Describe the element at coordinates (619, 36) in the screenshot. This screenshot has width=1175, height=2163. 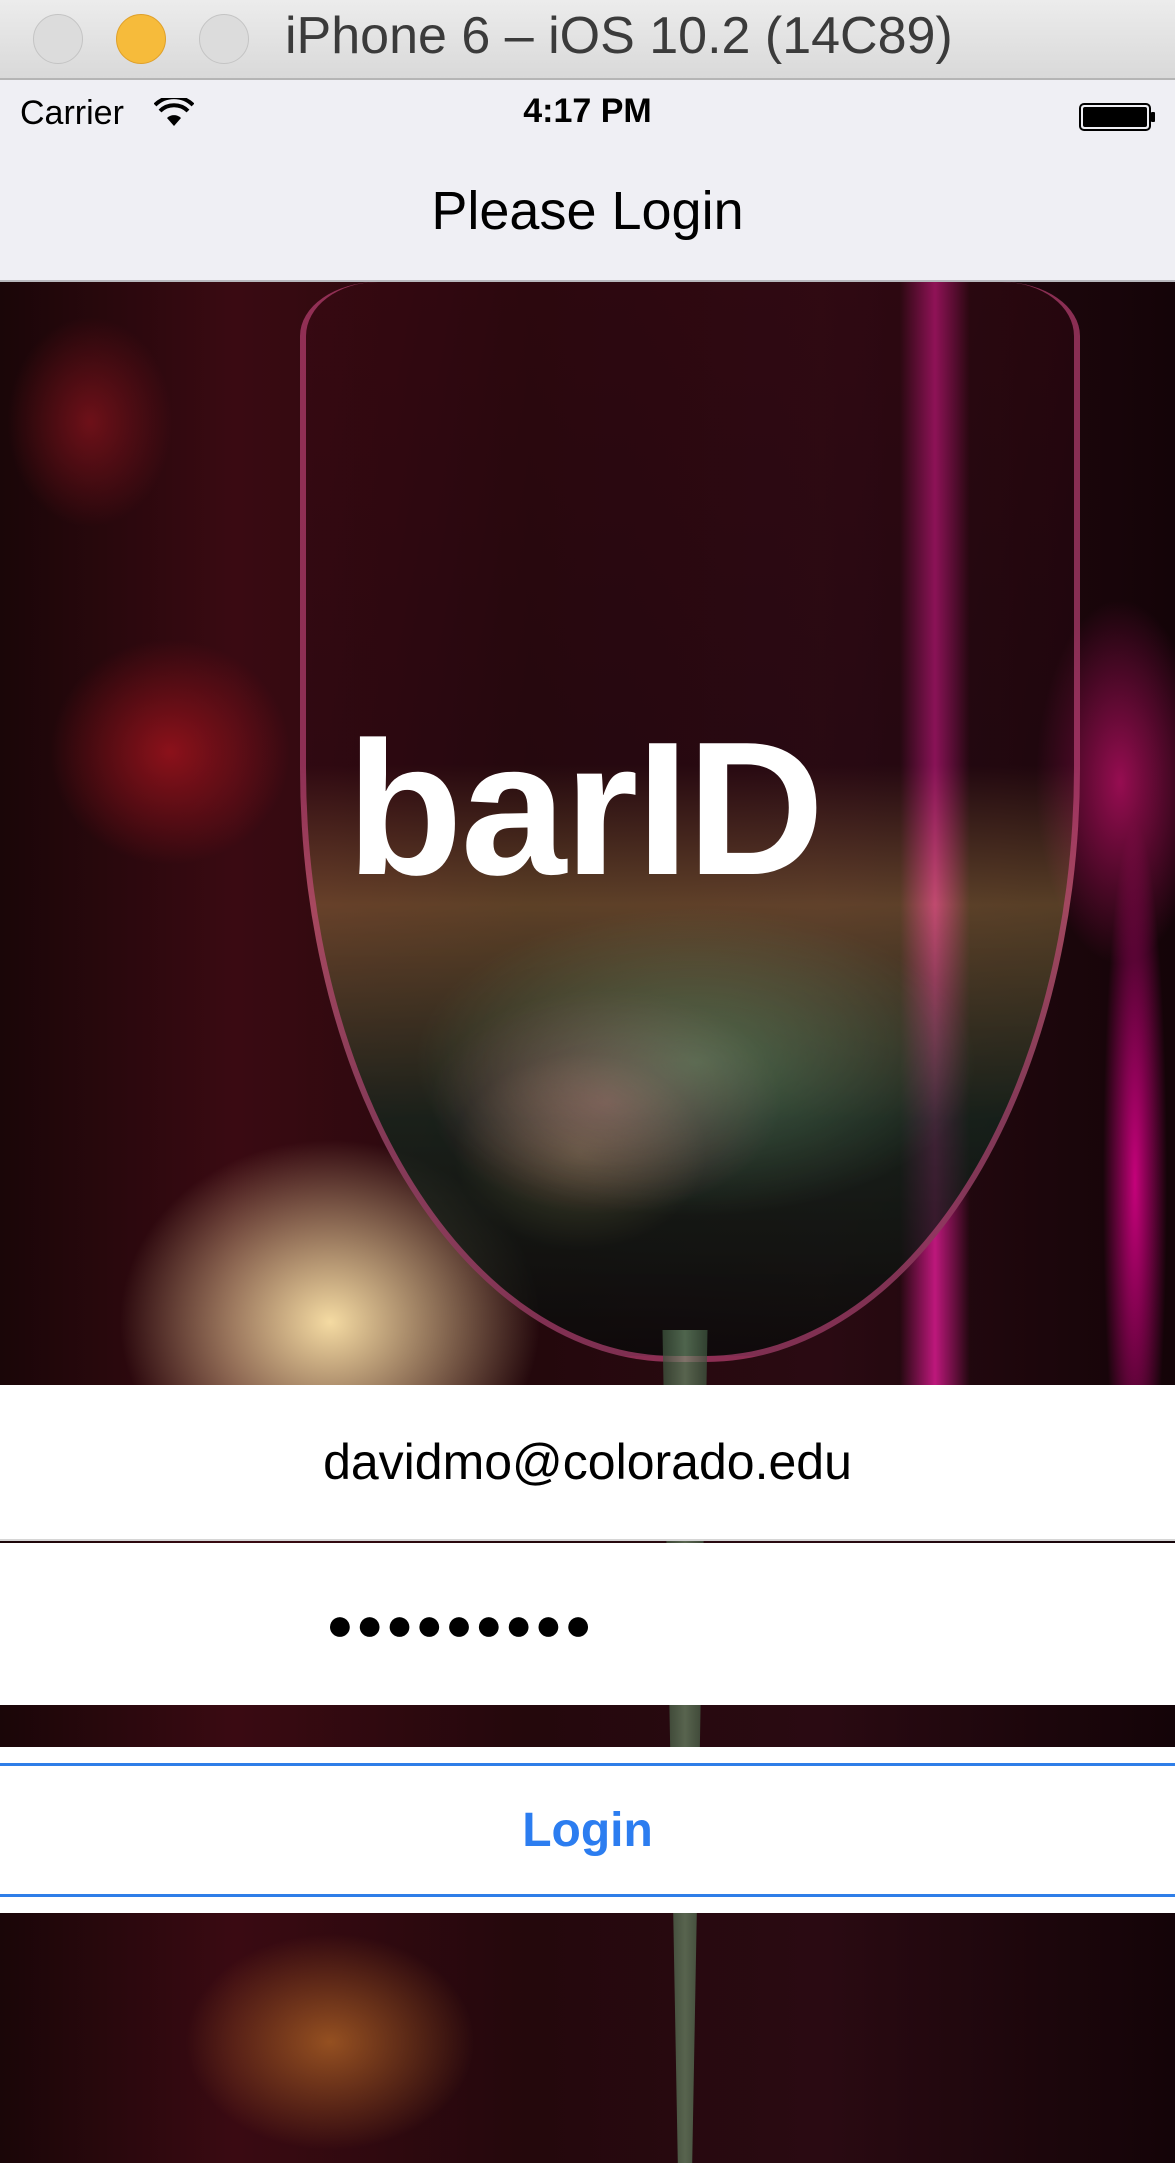
I see `simulator-title: iPhone 6 – iOS 10.2 (14C89)` at that location.